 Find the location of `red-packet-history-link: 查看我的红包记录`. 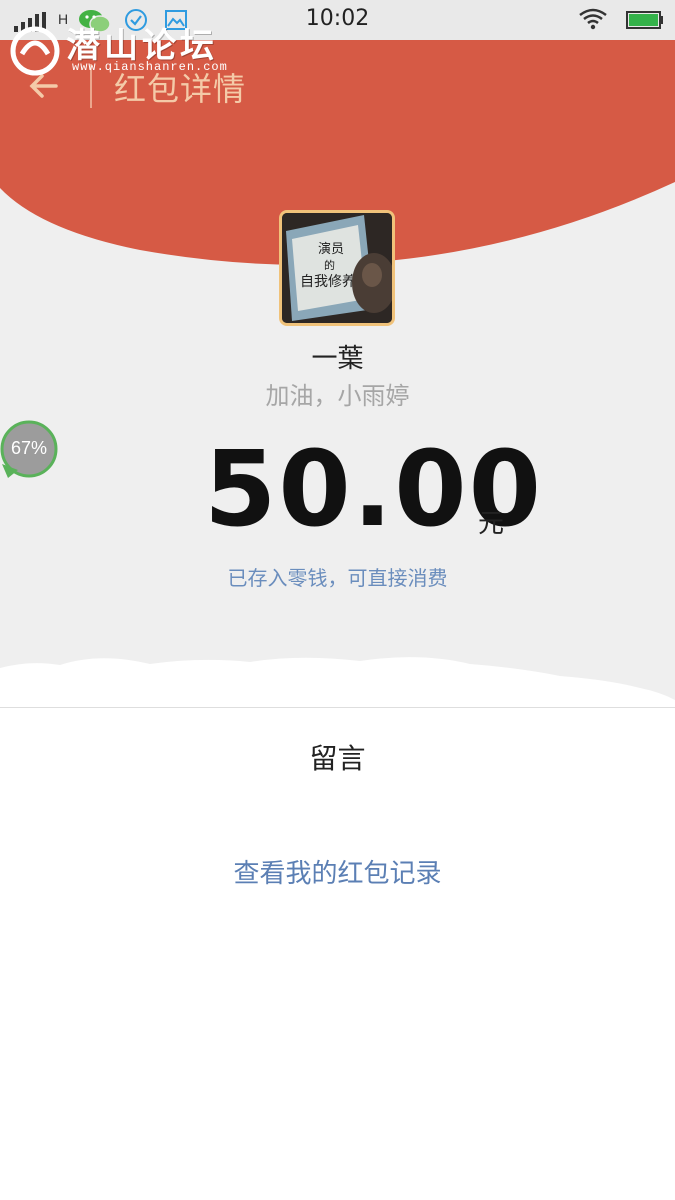

red-packet-history-link: 查看我的红包记录 is located at coordinates (337, 871).